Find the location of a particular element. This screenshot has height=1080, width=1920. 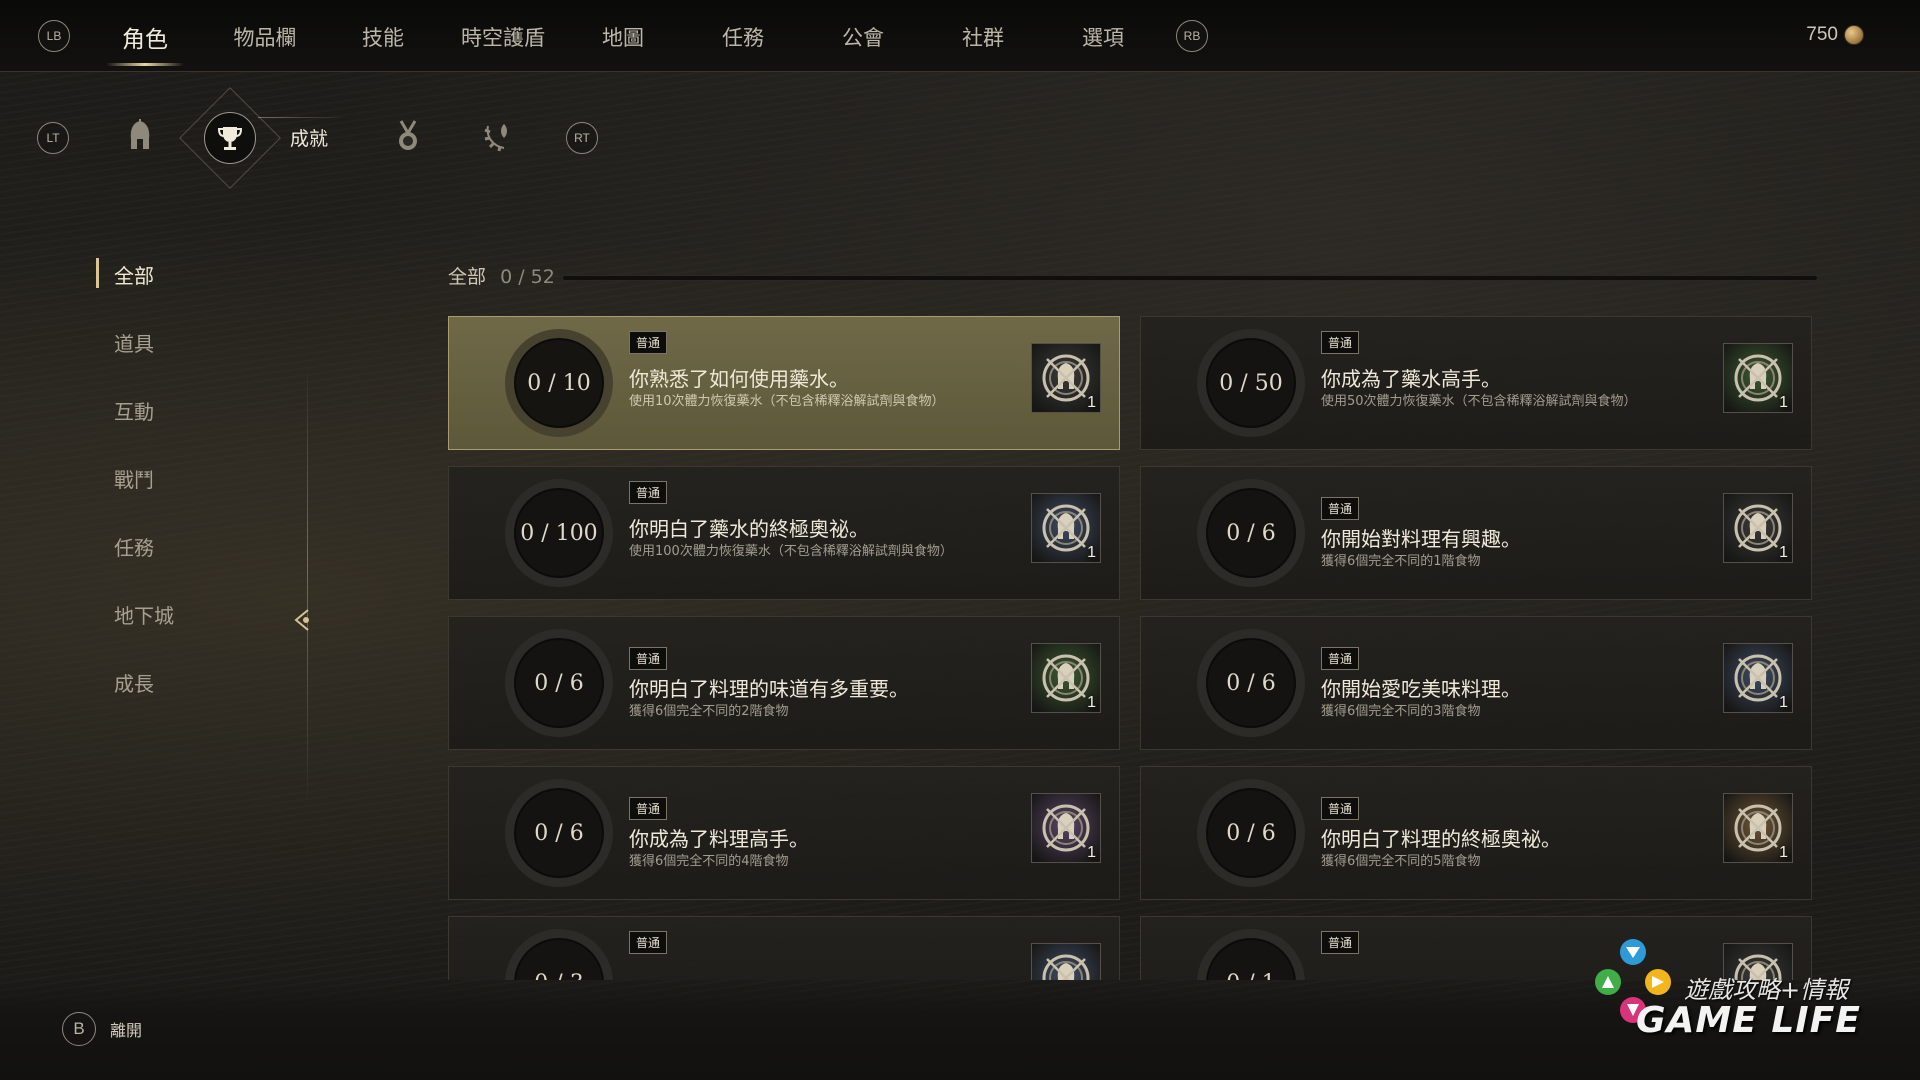

achievement-title: 你開始愛吃美味料理。 is located at coordinates (1421, 689).